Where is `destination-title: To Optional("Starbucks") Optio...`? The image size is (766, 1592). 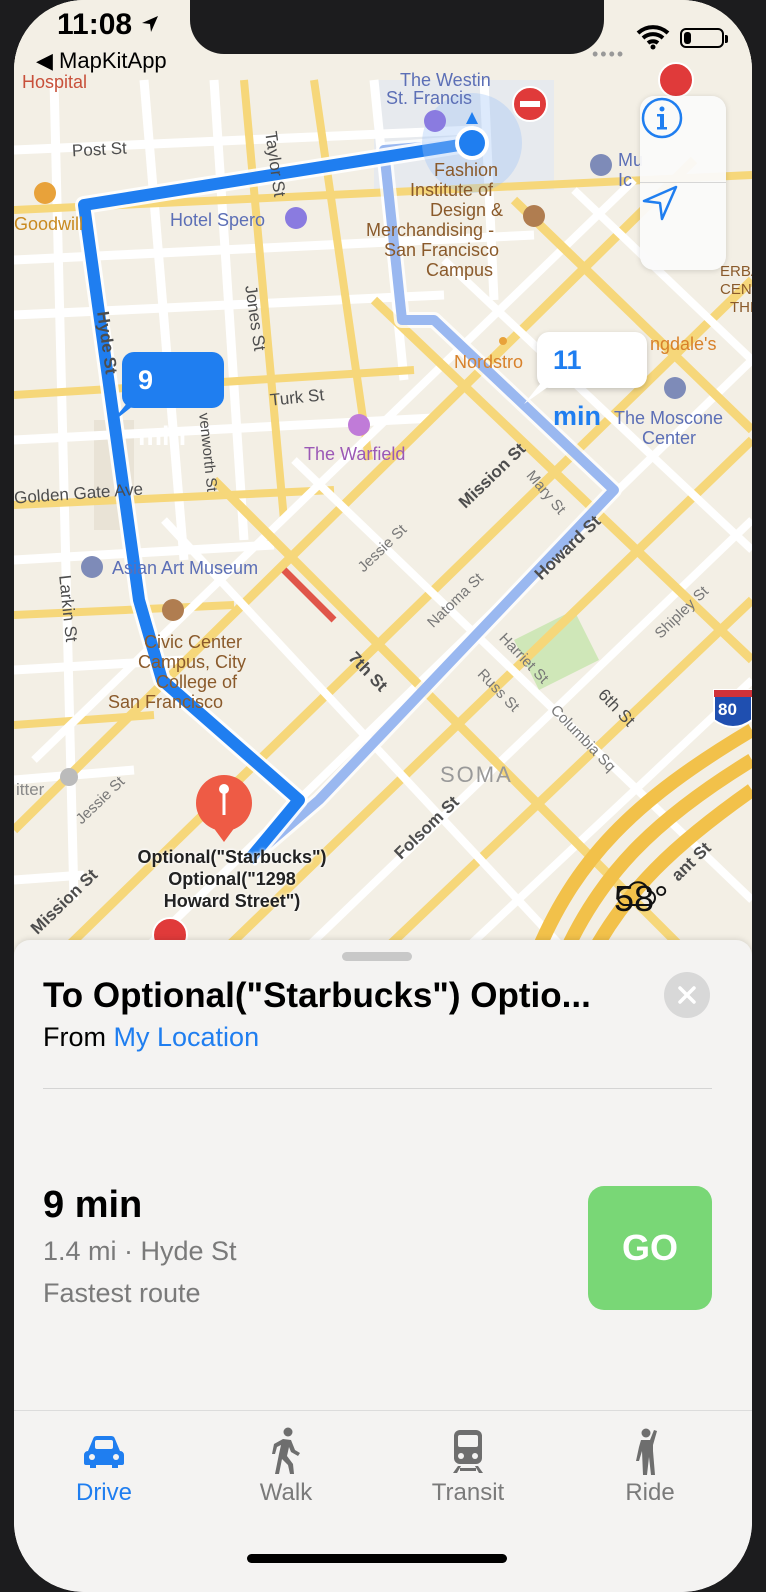 destination-title: To Optional("Starbucks") Optio... is located at coordinates (317, 995).